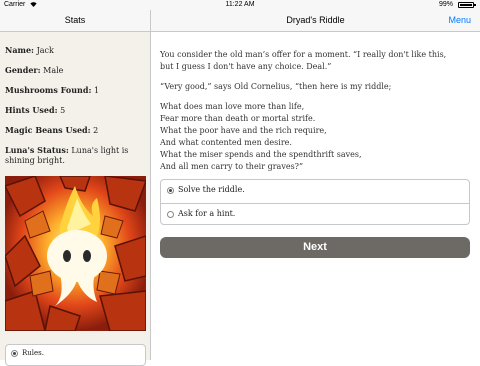 This screenshot has height=366, width=480. Describe the element at coordinates (96, 90) in the screenshot. I see `stat-value: 1` at that location.